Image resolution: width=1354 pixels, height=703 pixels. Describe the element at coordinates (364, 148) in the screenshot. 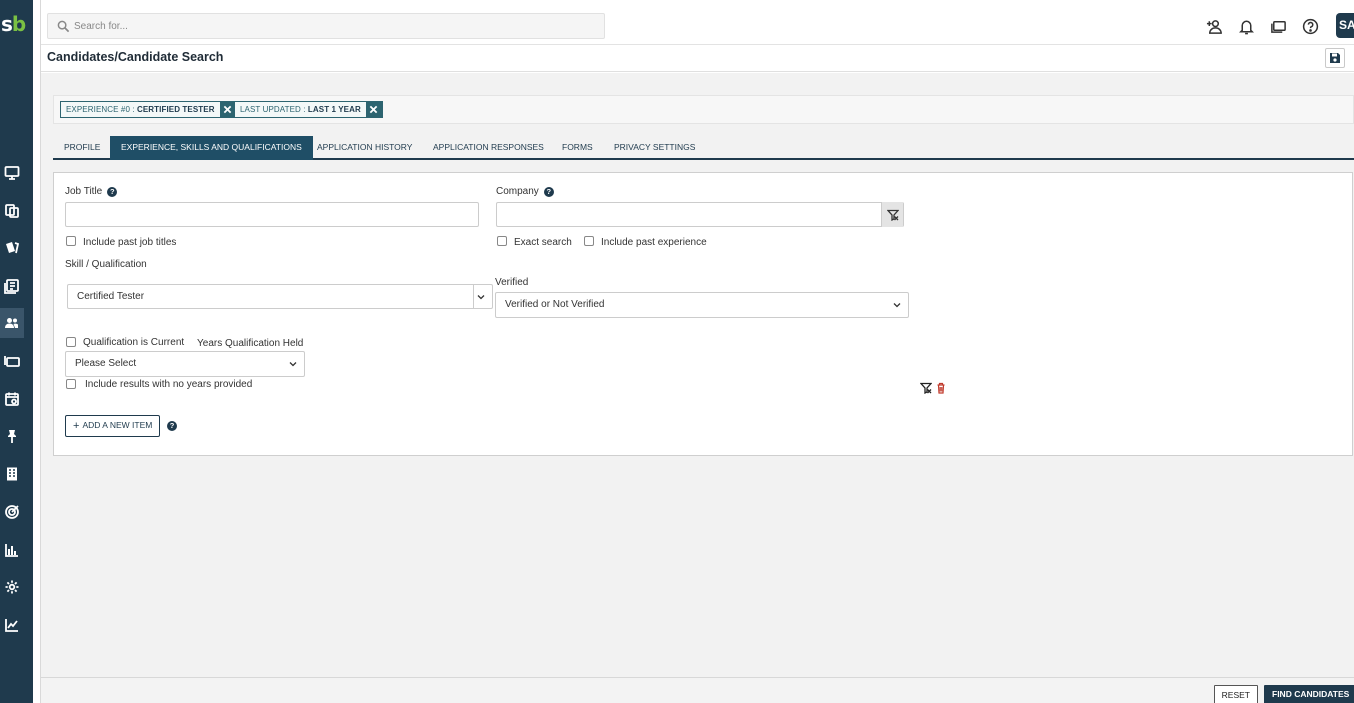

I see `tab-application-history: APPLICATION HISTORY` at that location.